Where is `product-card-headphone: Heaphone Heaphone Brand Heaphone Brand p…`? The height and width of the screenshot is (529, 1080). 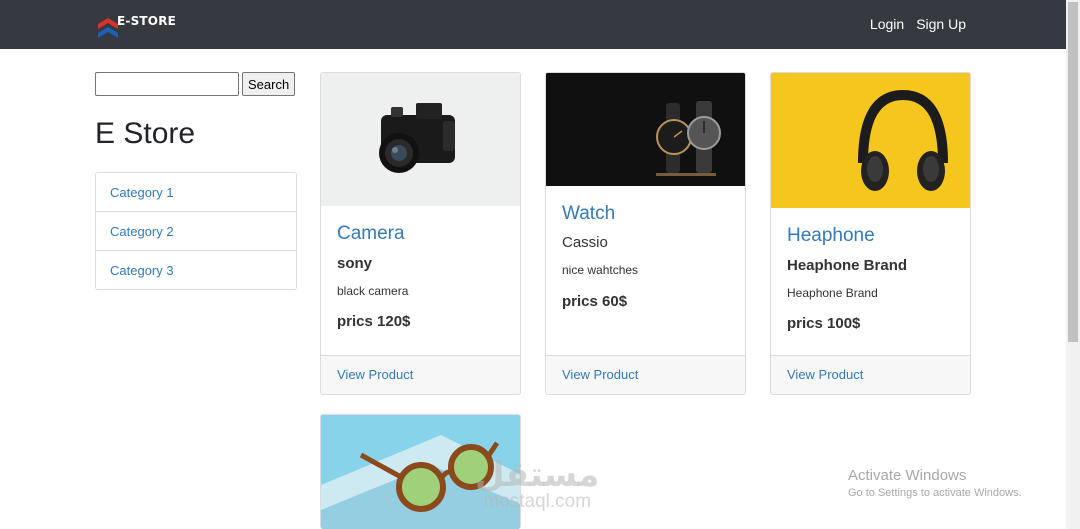
product-card-headphone: Heaphone Heaphone Brand Heaphone Brand p… is located at coordinates (870, 233).